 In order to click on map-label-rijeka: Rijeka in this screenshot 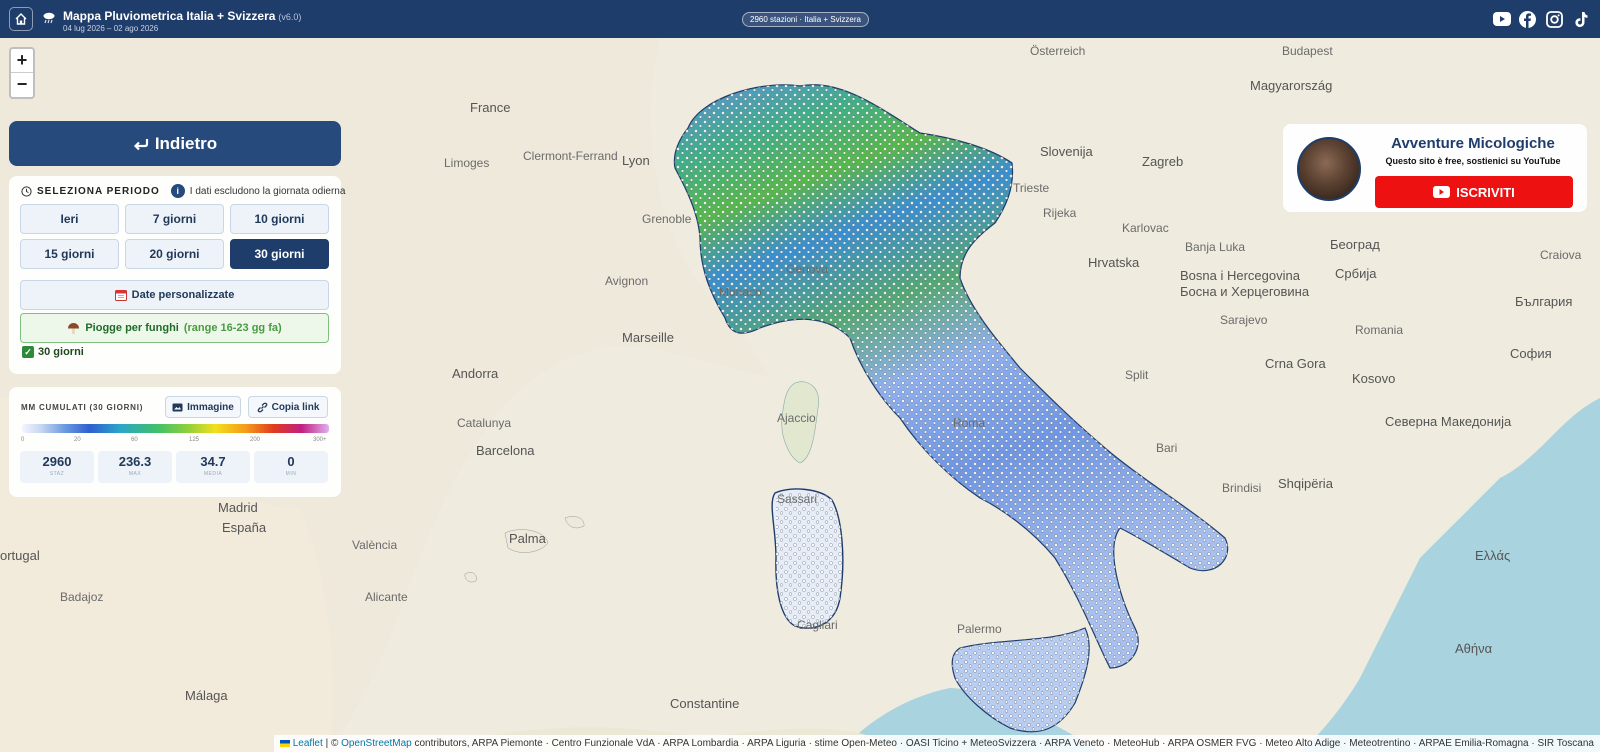, I will do `click(1060, 213)`.